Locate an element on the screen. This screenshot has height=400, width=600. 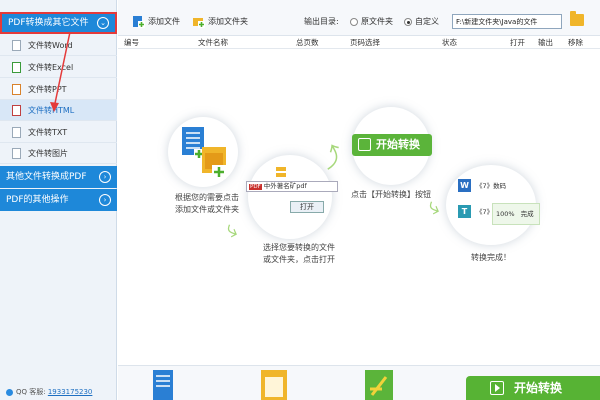
category-pdf-other-ops: PDF的其他操作 › is located at coordinates (58, 200).